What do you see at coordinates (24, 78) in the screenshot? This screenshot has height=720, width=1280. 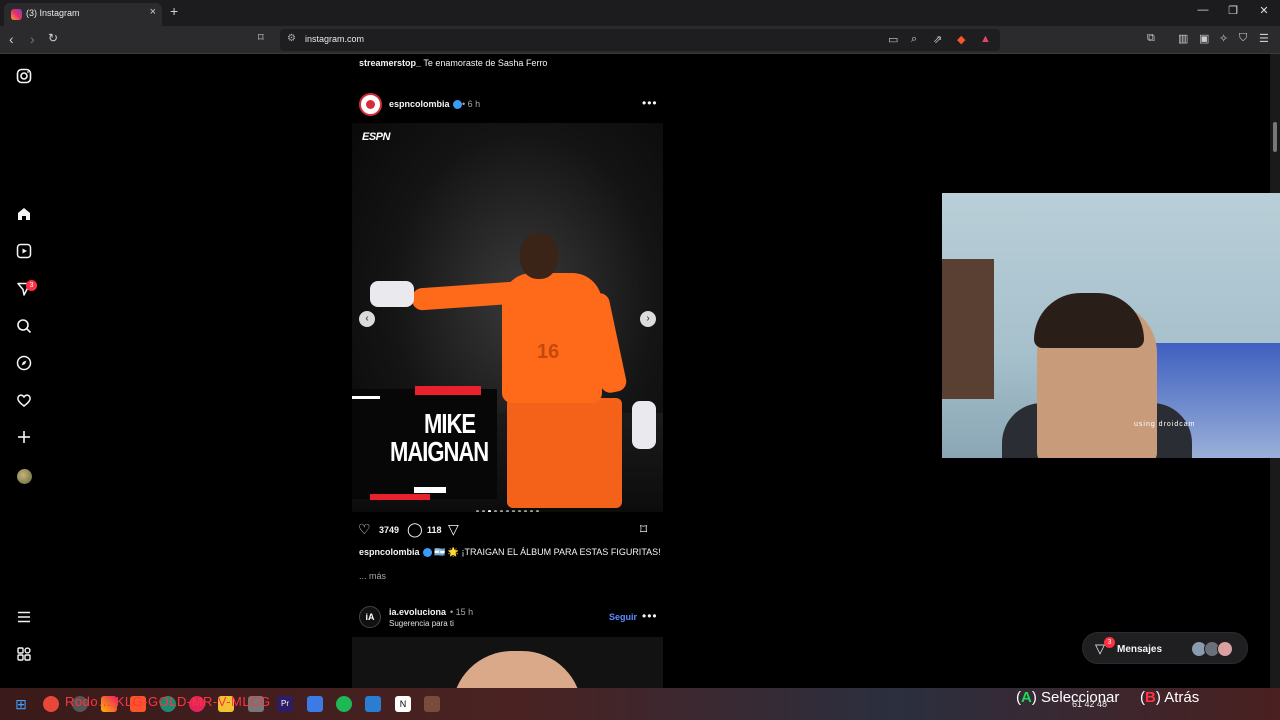 I see `instagram-logo-icon` at bounding box center [24, 78].